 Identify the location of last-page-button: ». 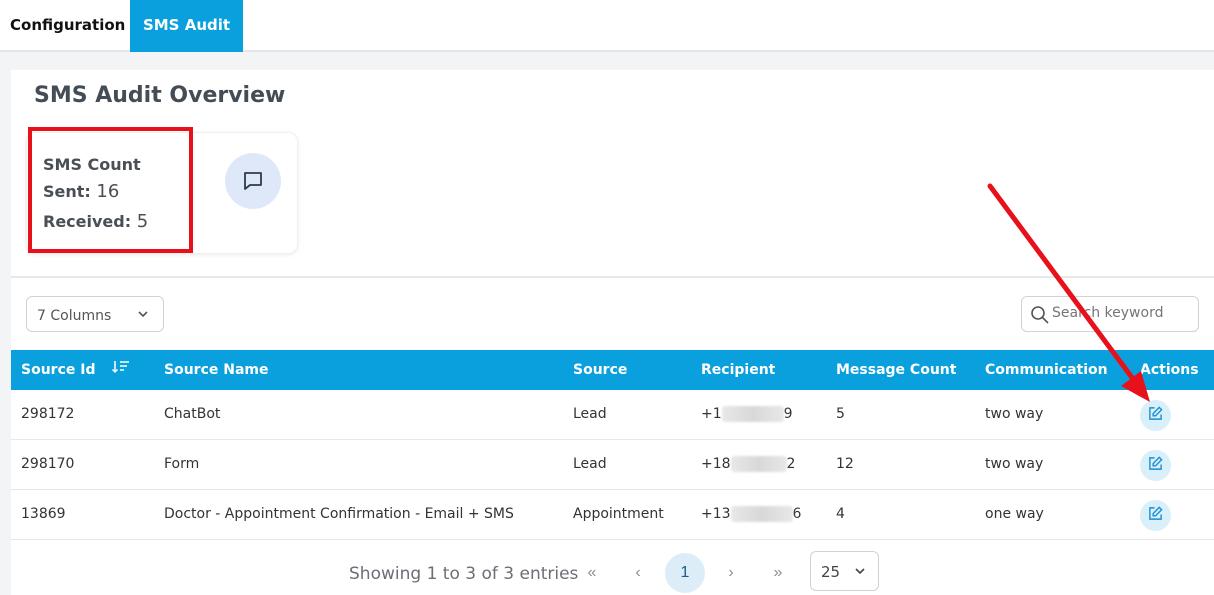
(778, 573).